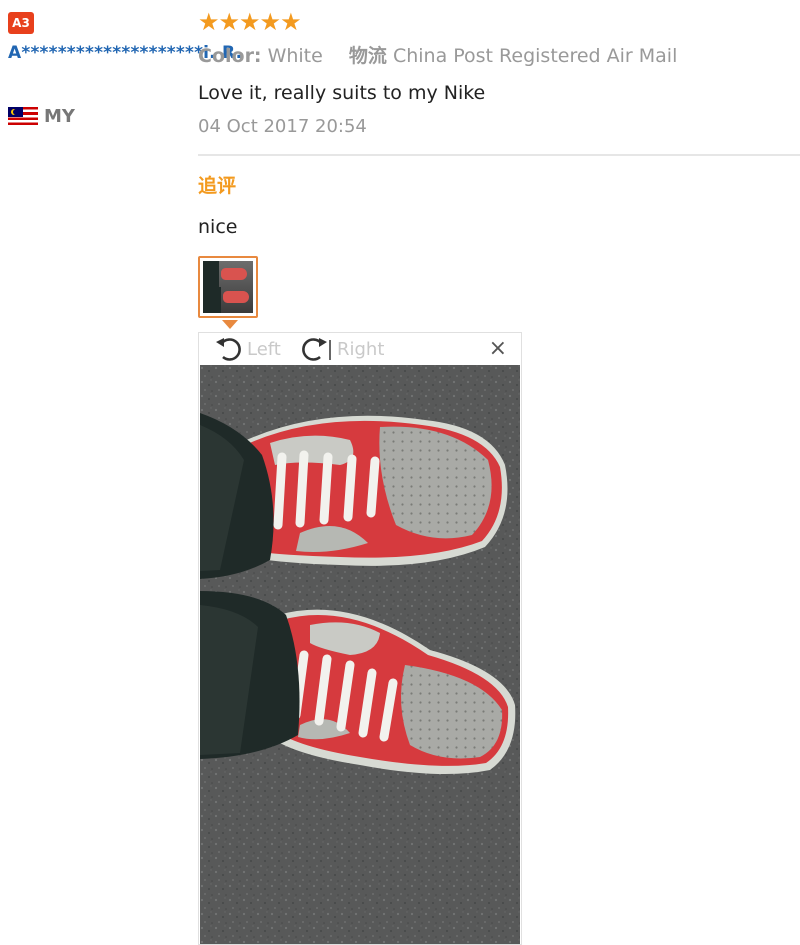 The image size is (800, 945). Describe the element at coordinates (282, 126) in the screenshot. I see `review-date: 04 Oct 2017 20:54` at that location.